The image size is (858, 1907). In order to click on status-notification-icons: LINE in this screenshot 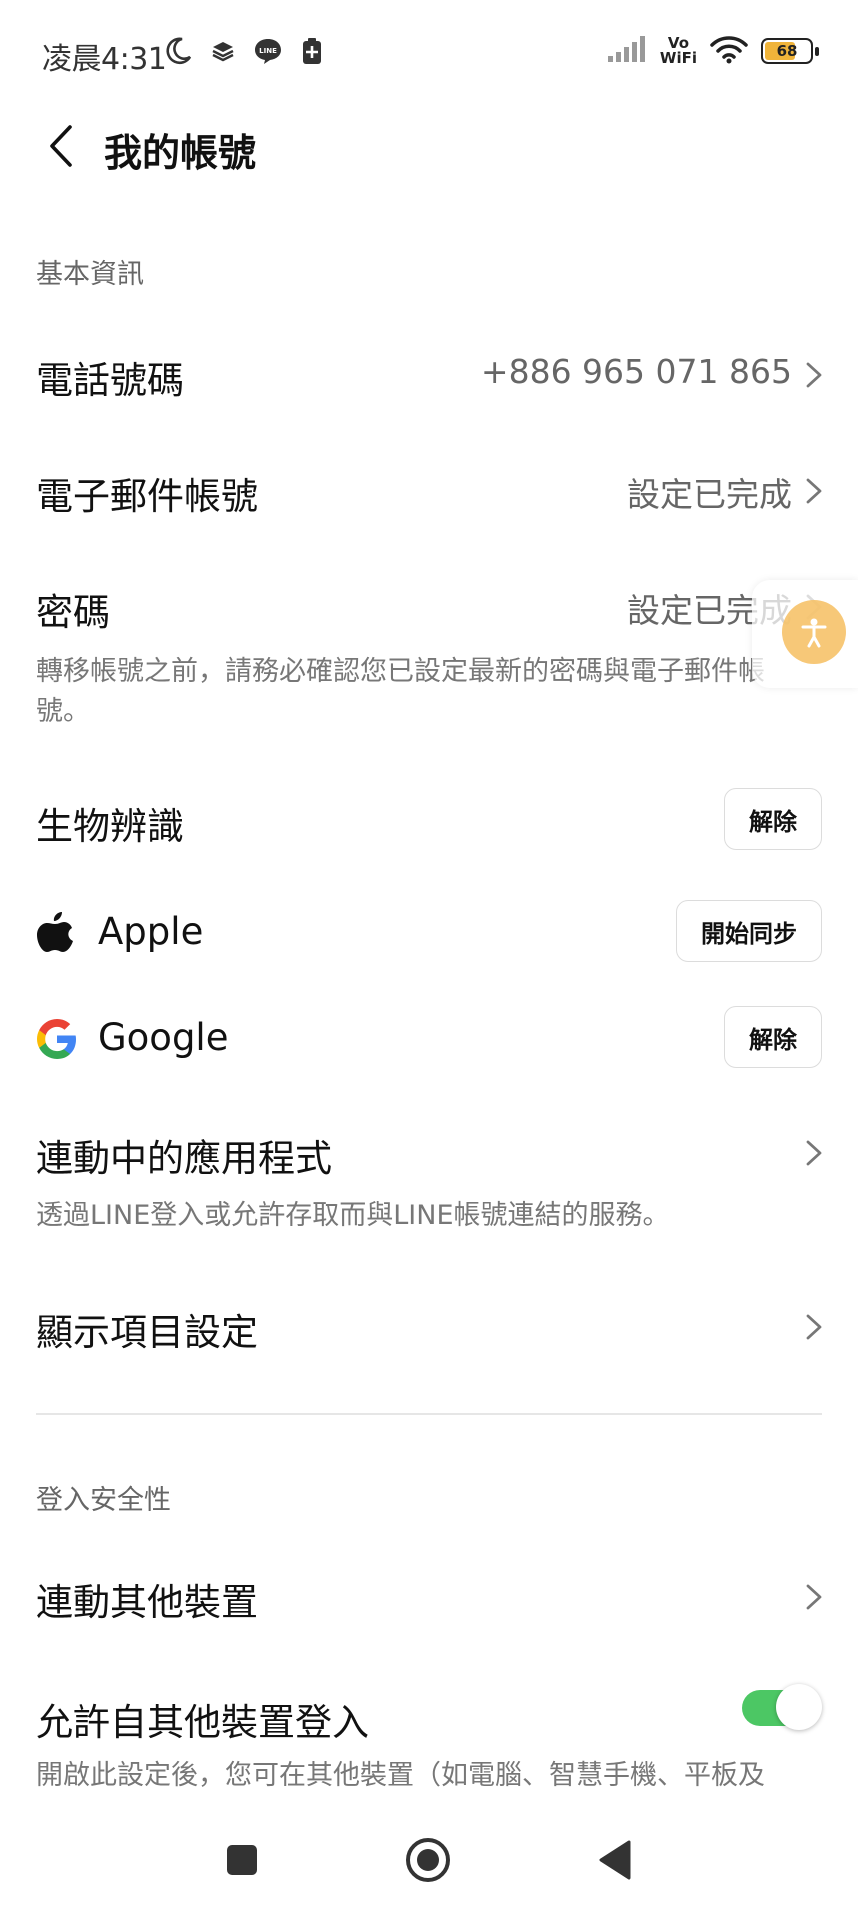, I will do `click(243, 53)`.